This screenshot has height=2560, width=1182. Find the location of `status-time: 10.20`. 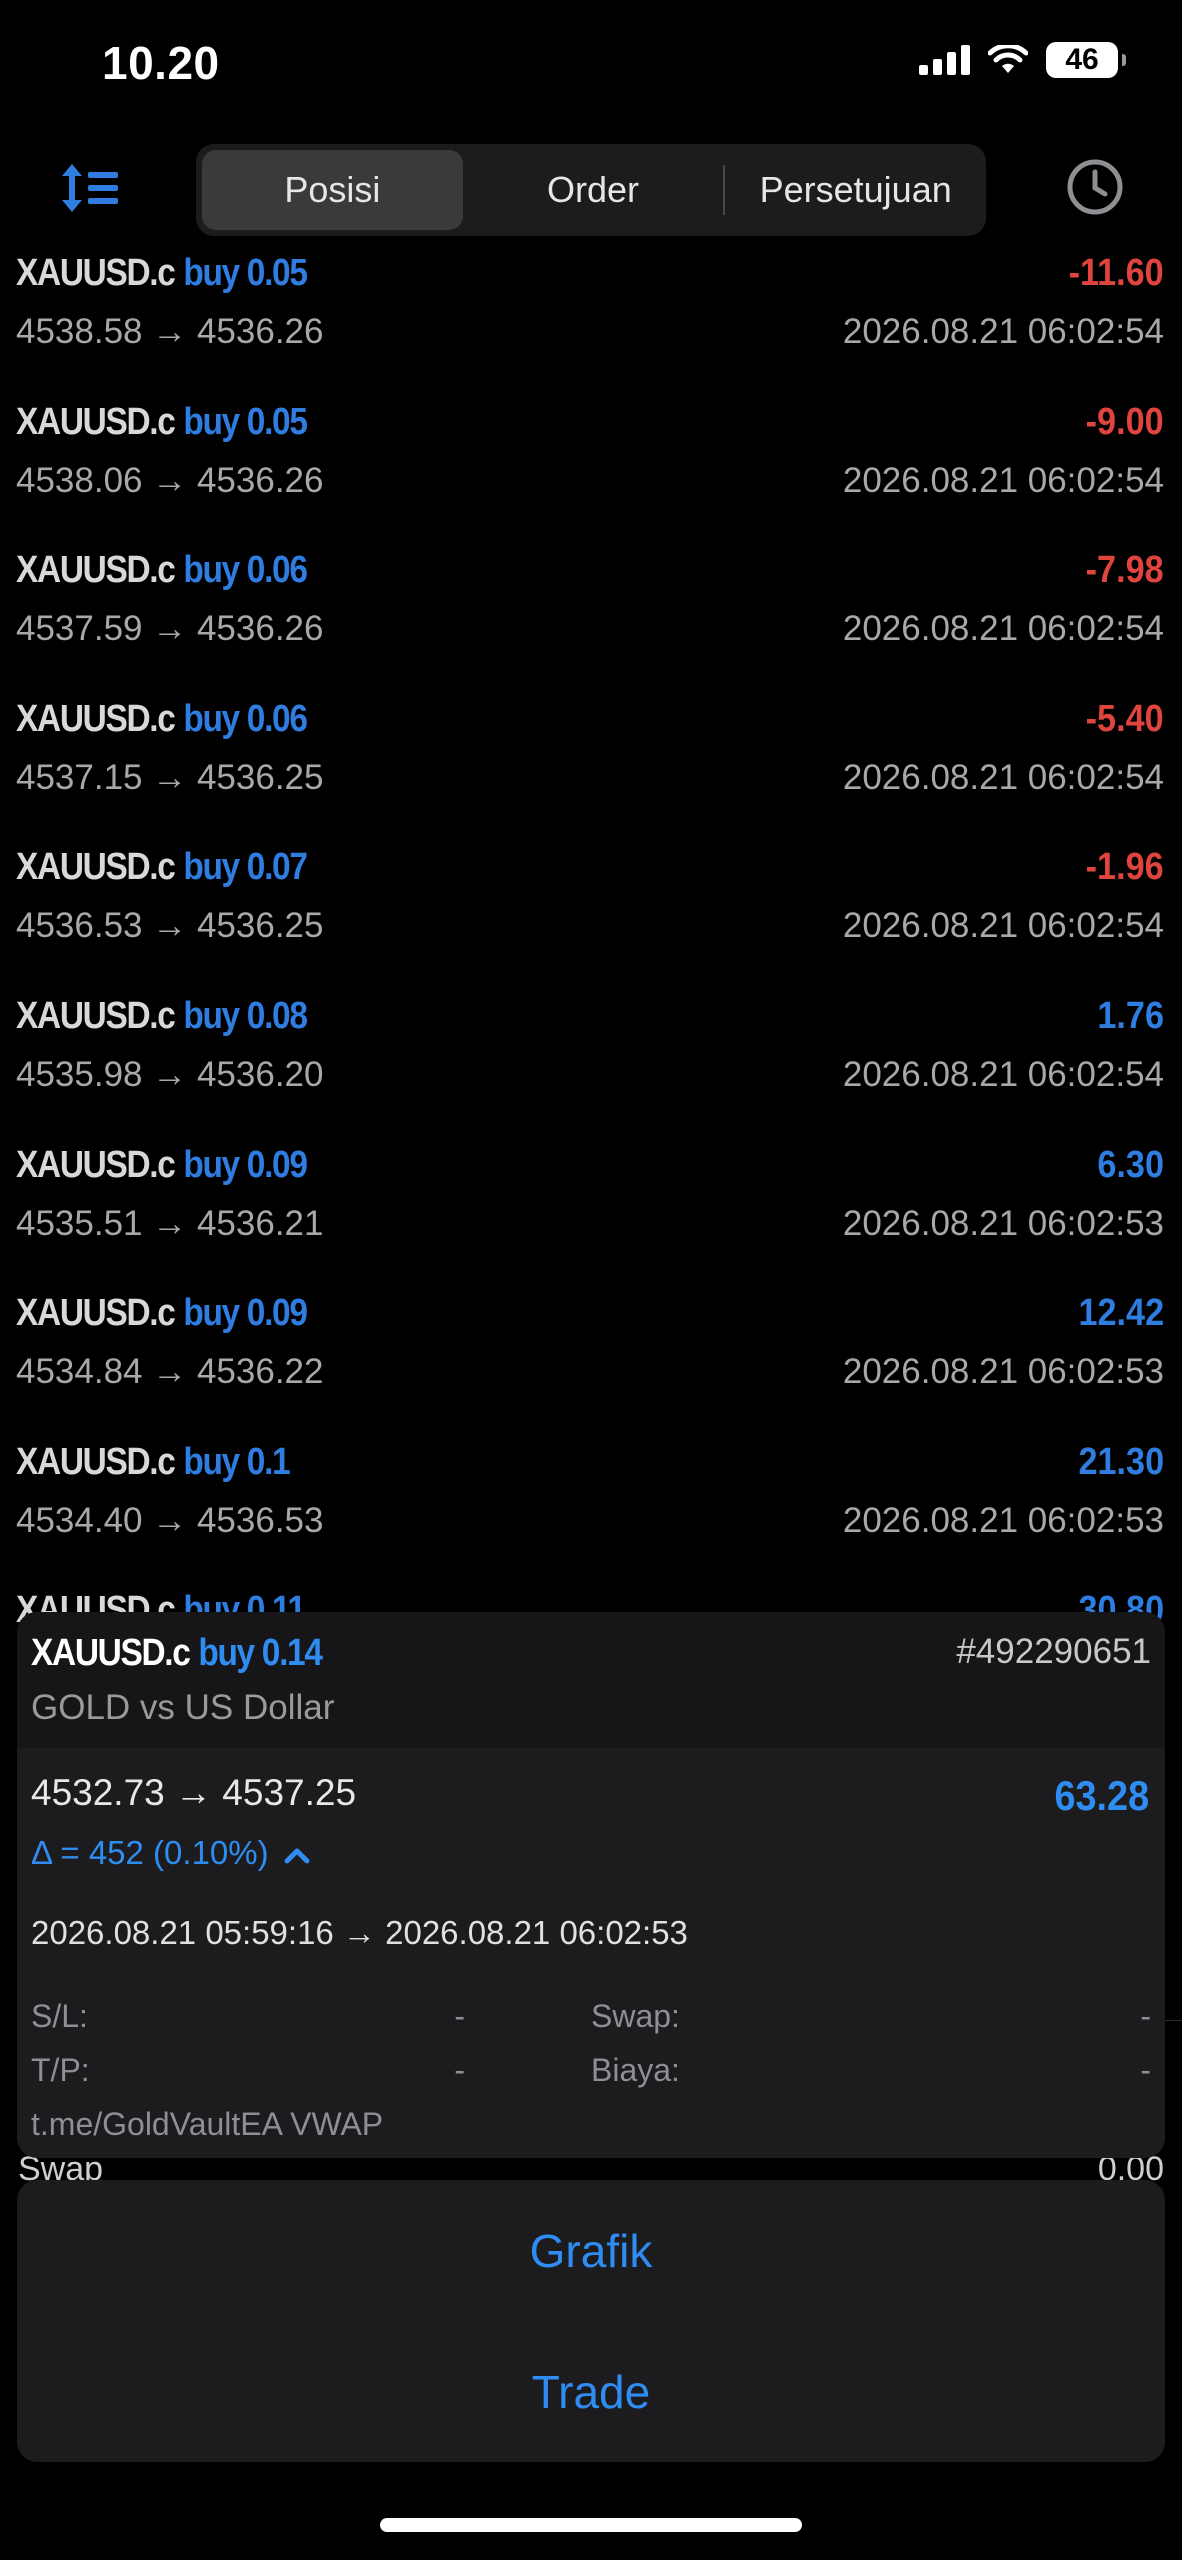

status-time: 10.20 is located at coordinates (161, 63).